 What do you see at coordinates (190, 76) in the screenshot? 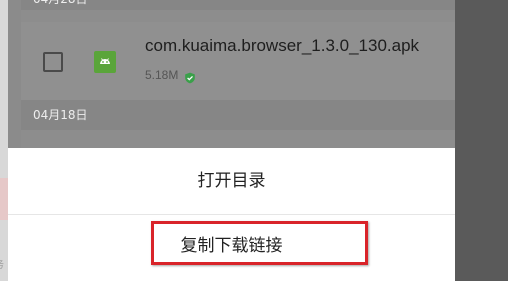
I see `verified-check-icon` at bounding box center [190, 76].